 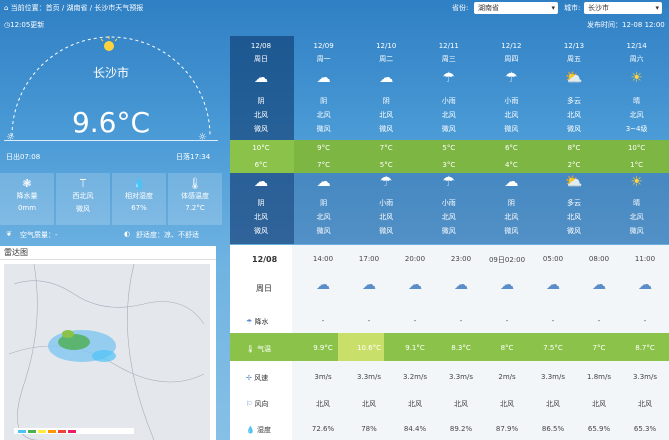 I want to click on air-quality: 空气质量：-, so click(x=39, y=235).